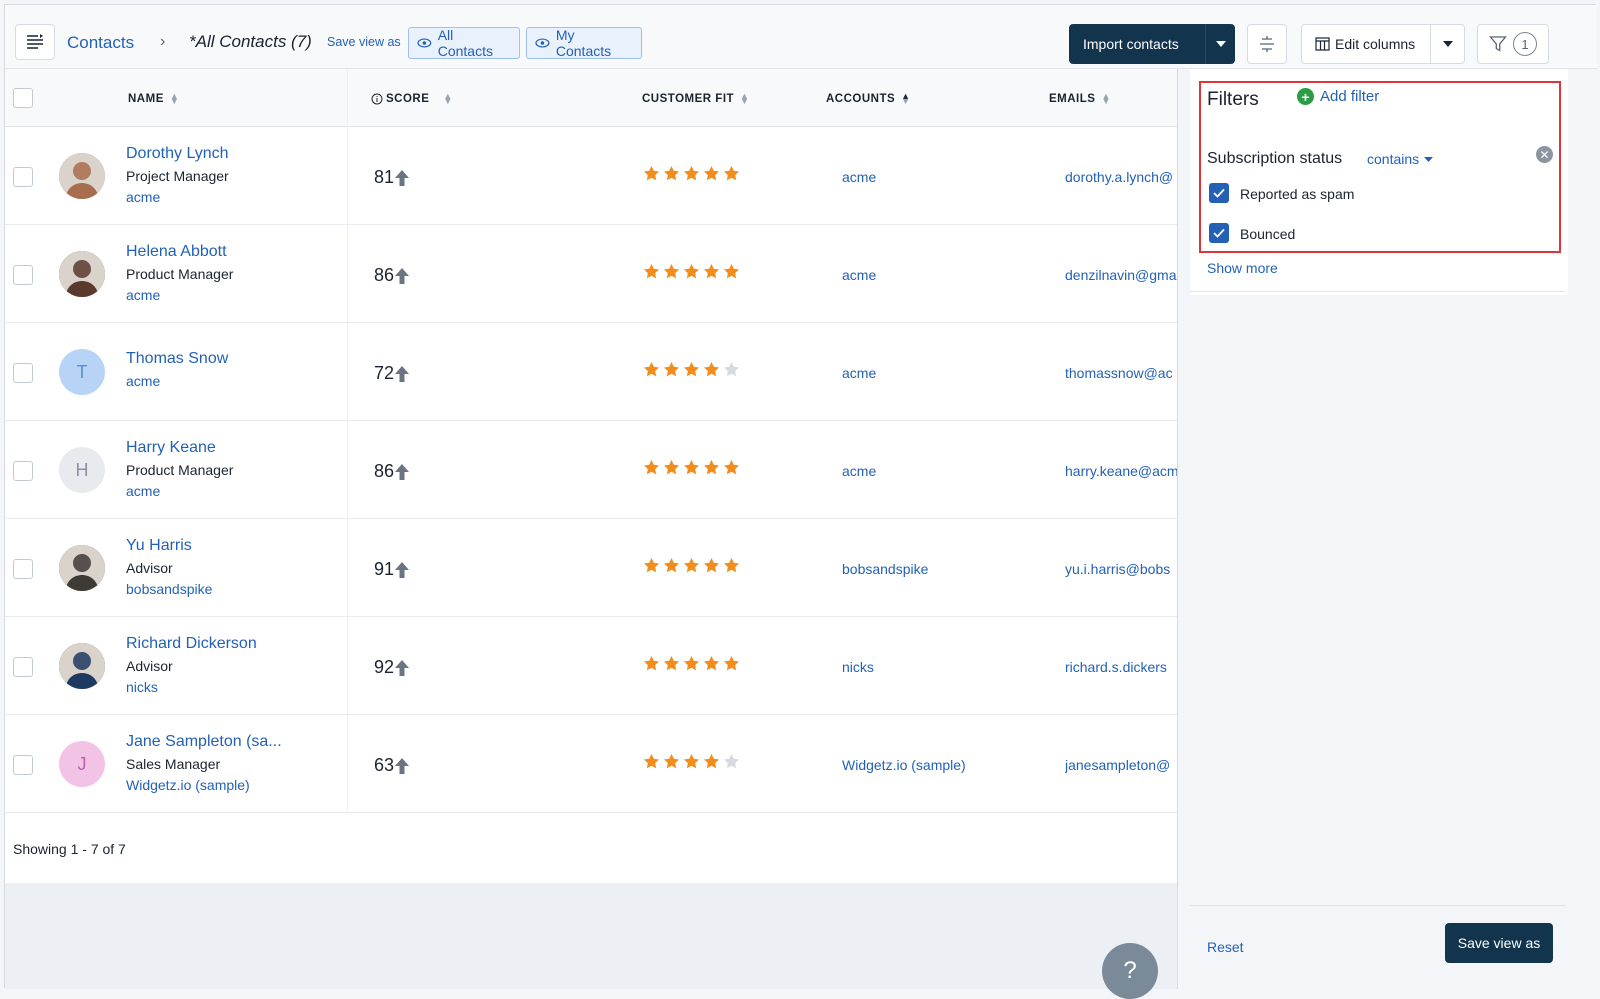 This screenshot has height=999, width=1600. What do you see at coordinates (1121, 471) in the screenshot?
I see `email-link: harry.keane@acm` at bounding box center [1121, 471].